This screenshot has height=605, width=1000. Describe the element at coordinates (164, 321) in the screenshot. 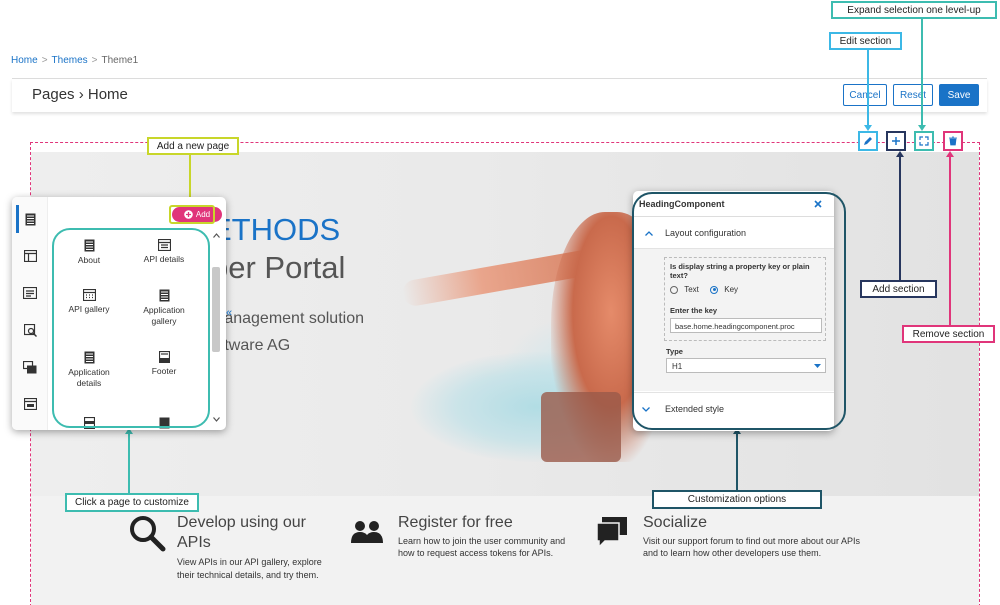

I see `page-tile-label: gallery` at that location.